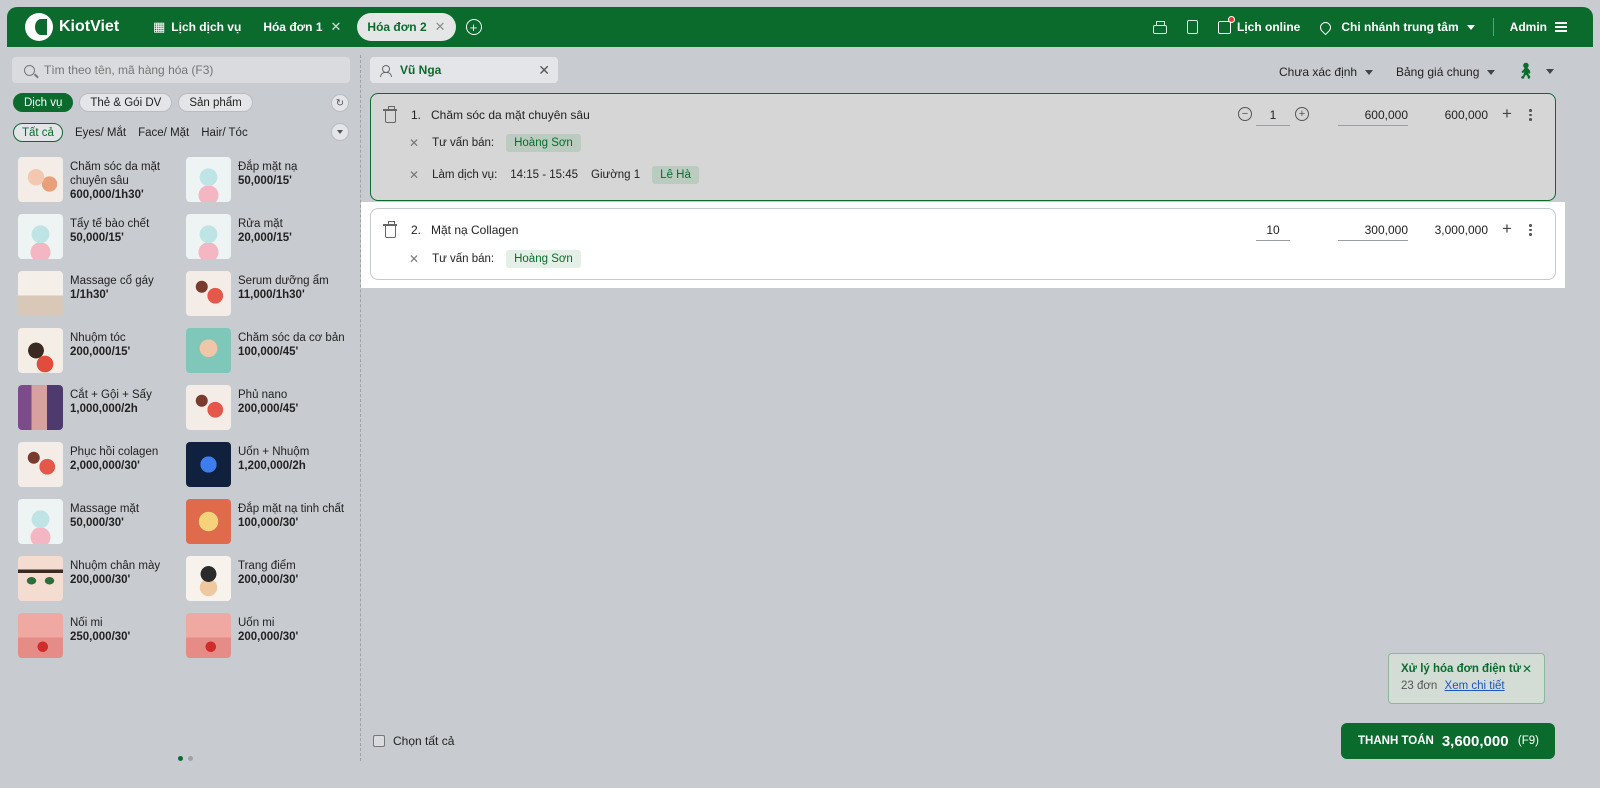  I want to click on product-item: Rửa mặt 20,000/15', so click(270, 242).